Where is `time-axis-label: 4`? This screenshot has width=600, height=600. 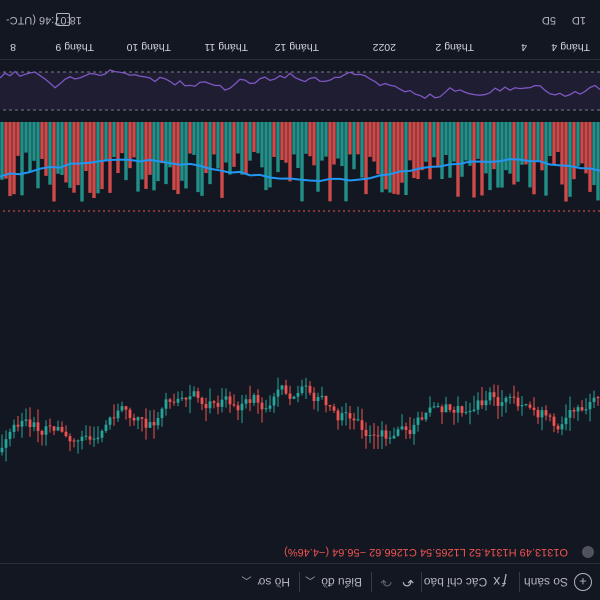
time-axis-label: 4 is located at coordinates (524, 47).